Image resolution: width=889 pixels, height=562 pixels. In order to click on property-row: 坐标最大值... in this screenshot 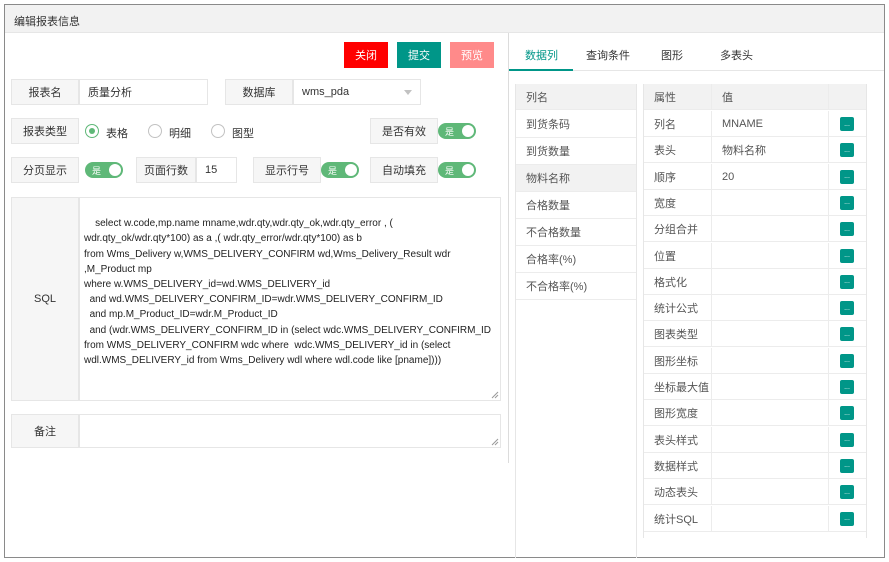, I will do `click(755, 387)`.